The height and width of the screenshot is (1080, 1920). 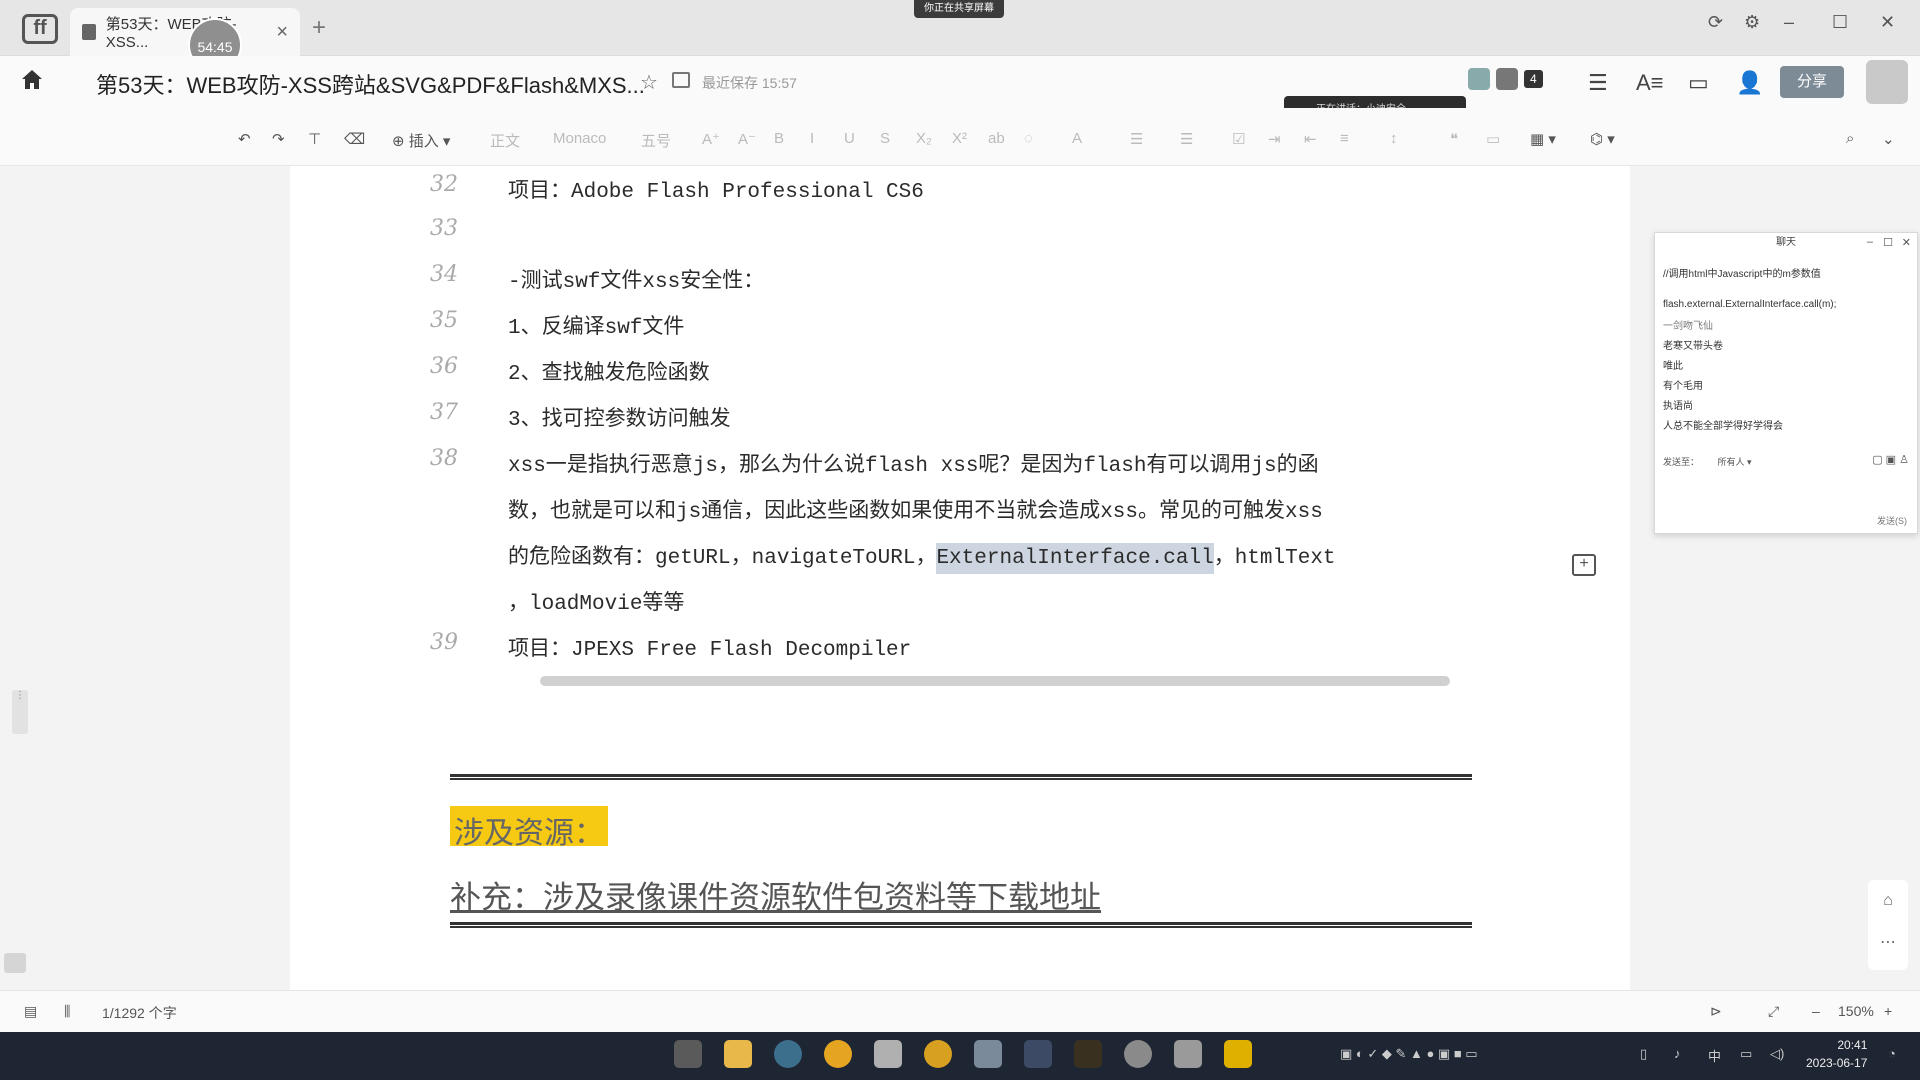 What do you see at coordinates (278, 139) in the screenshot?
I see `redo-icon: ↷` at bounding box center [278, 139].